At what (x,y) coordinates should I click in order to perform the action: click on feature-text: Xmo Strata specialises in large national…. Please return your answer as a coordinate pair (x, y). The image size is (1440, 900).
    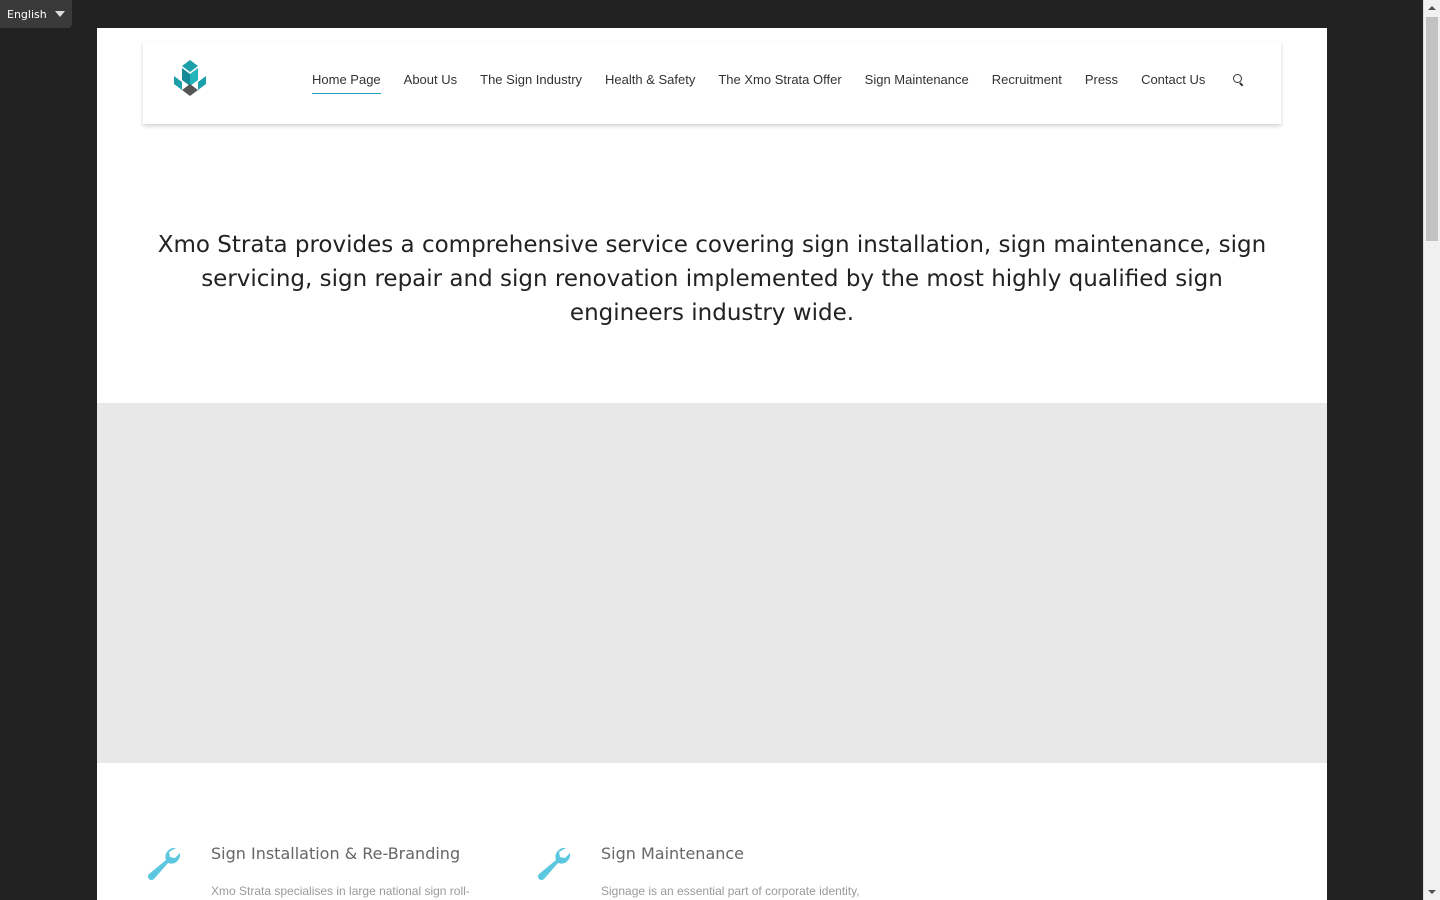
    Looking at the image, I should click on (340, 891).